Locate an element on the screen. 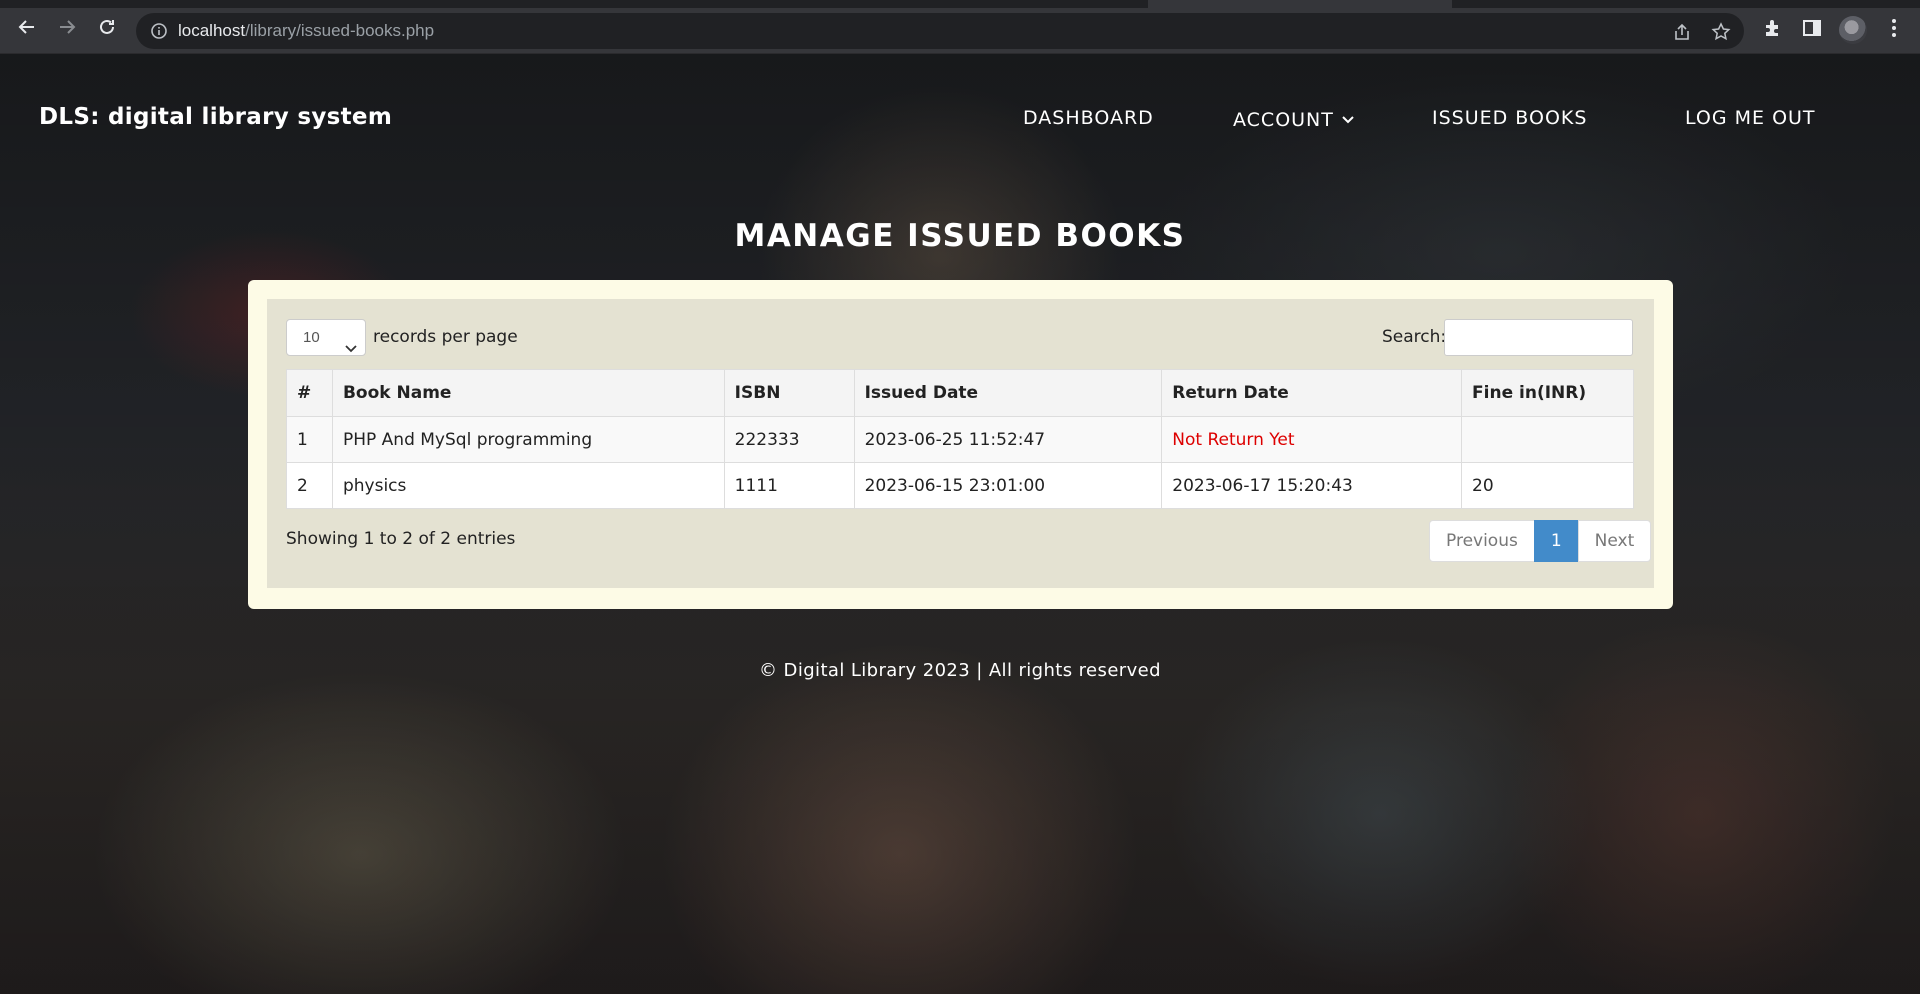 The height and width of the screenshot is (994, 1920). page-length-select: 10 is located at coordinates (326, 337).